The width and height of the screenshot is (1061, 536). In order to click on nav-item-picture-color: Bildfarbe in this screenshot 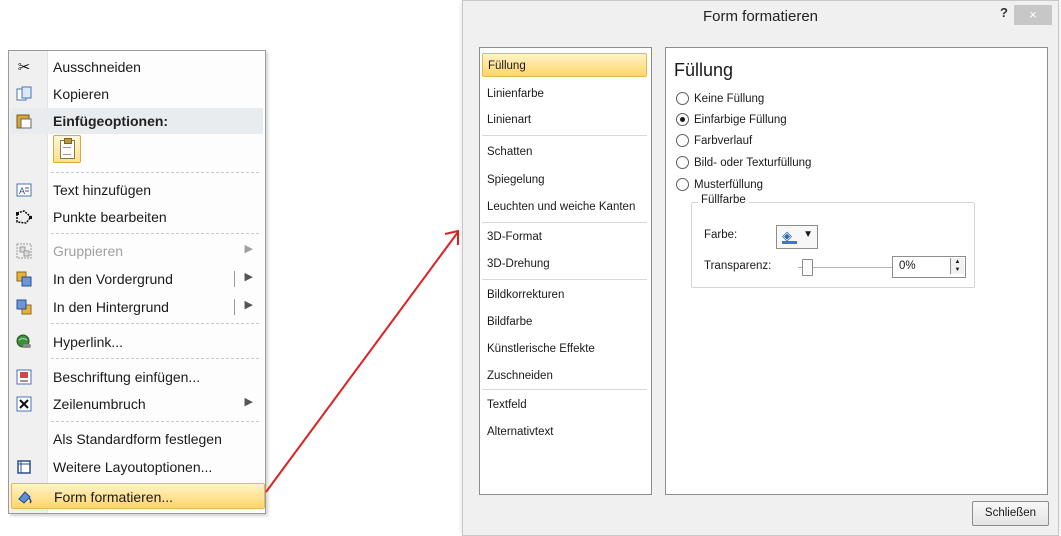, I will do `click(564, 322)`.